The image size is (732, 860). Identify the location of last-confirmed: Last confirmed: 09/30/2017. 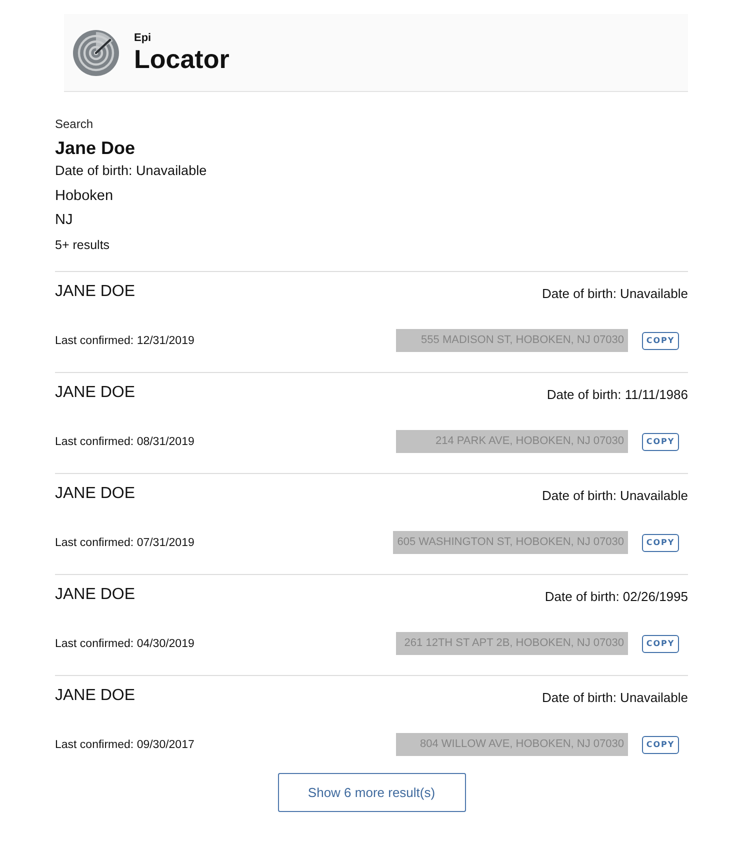
(124, 745).